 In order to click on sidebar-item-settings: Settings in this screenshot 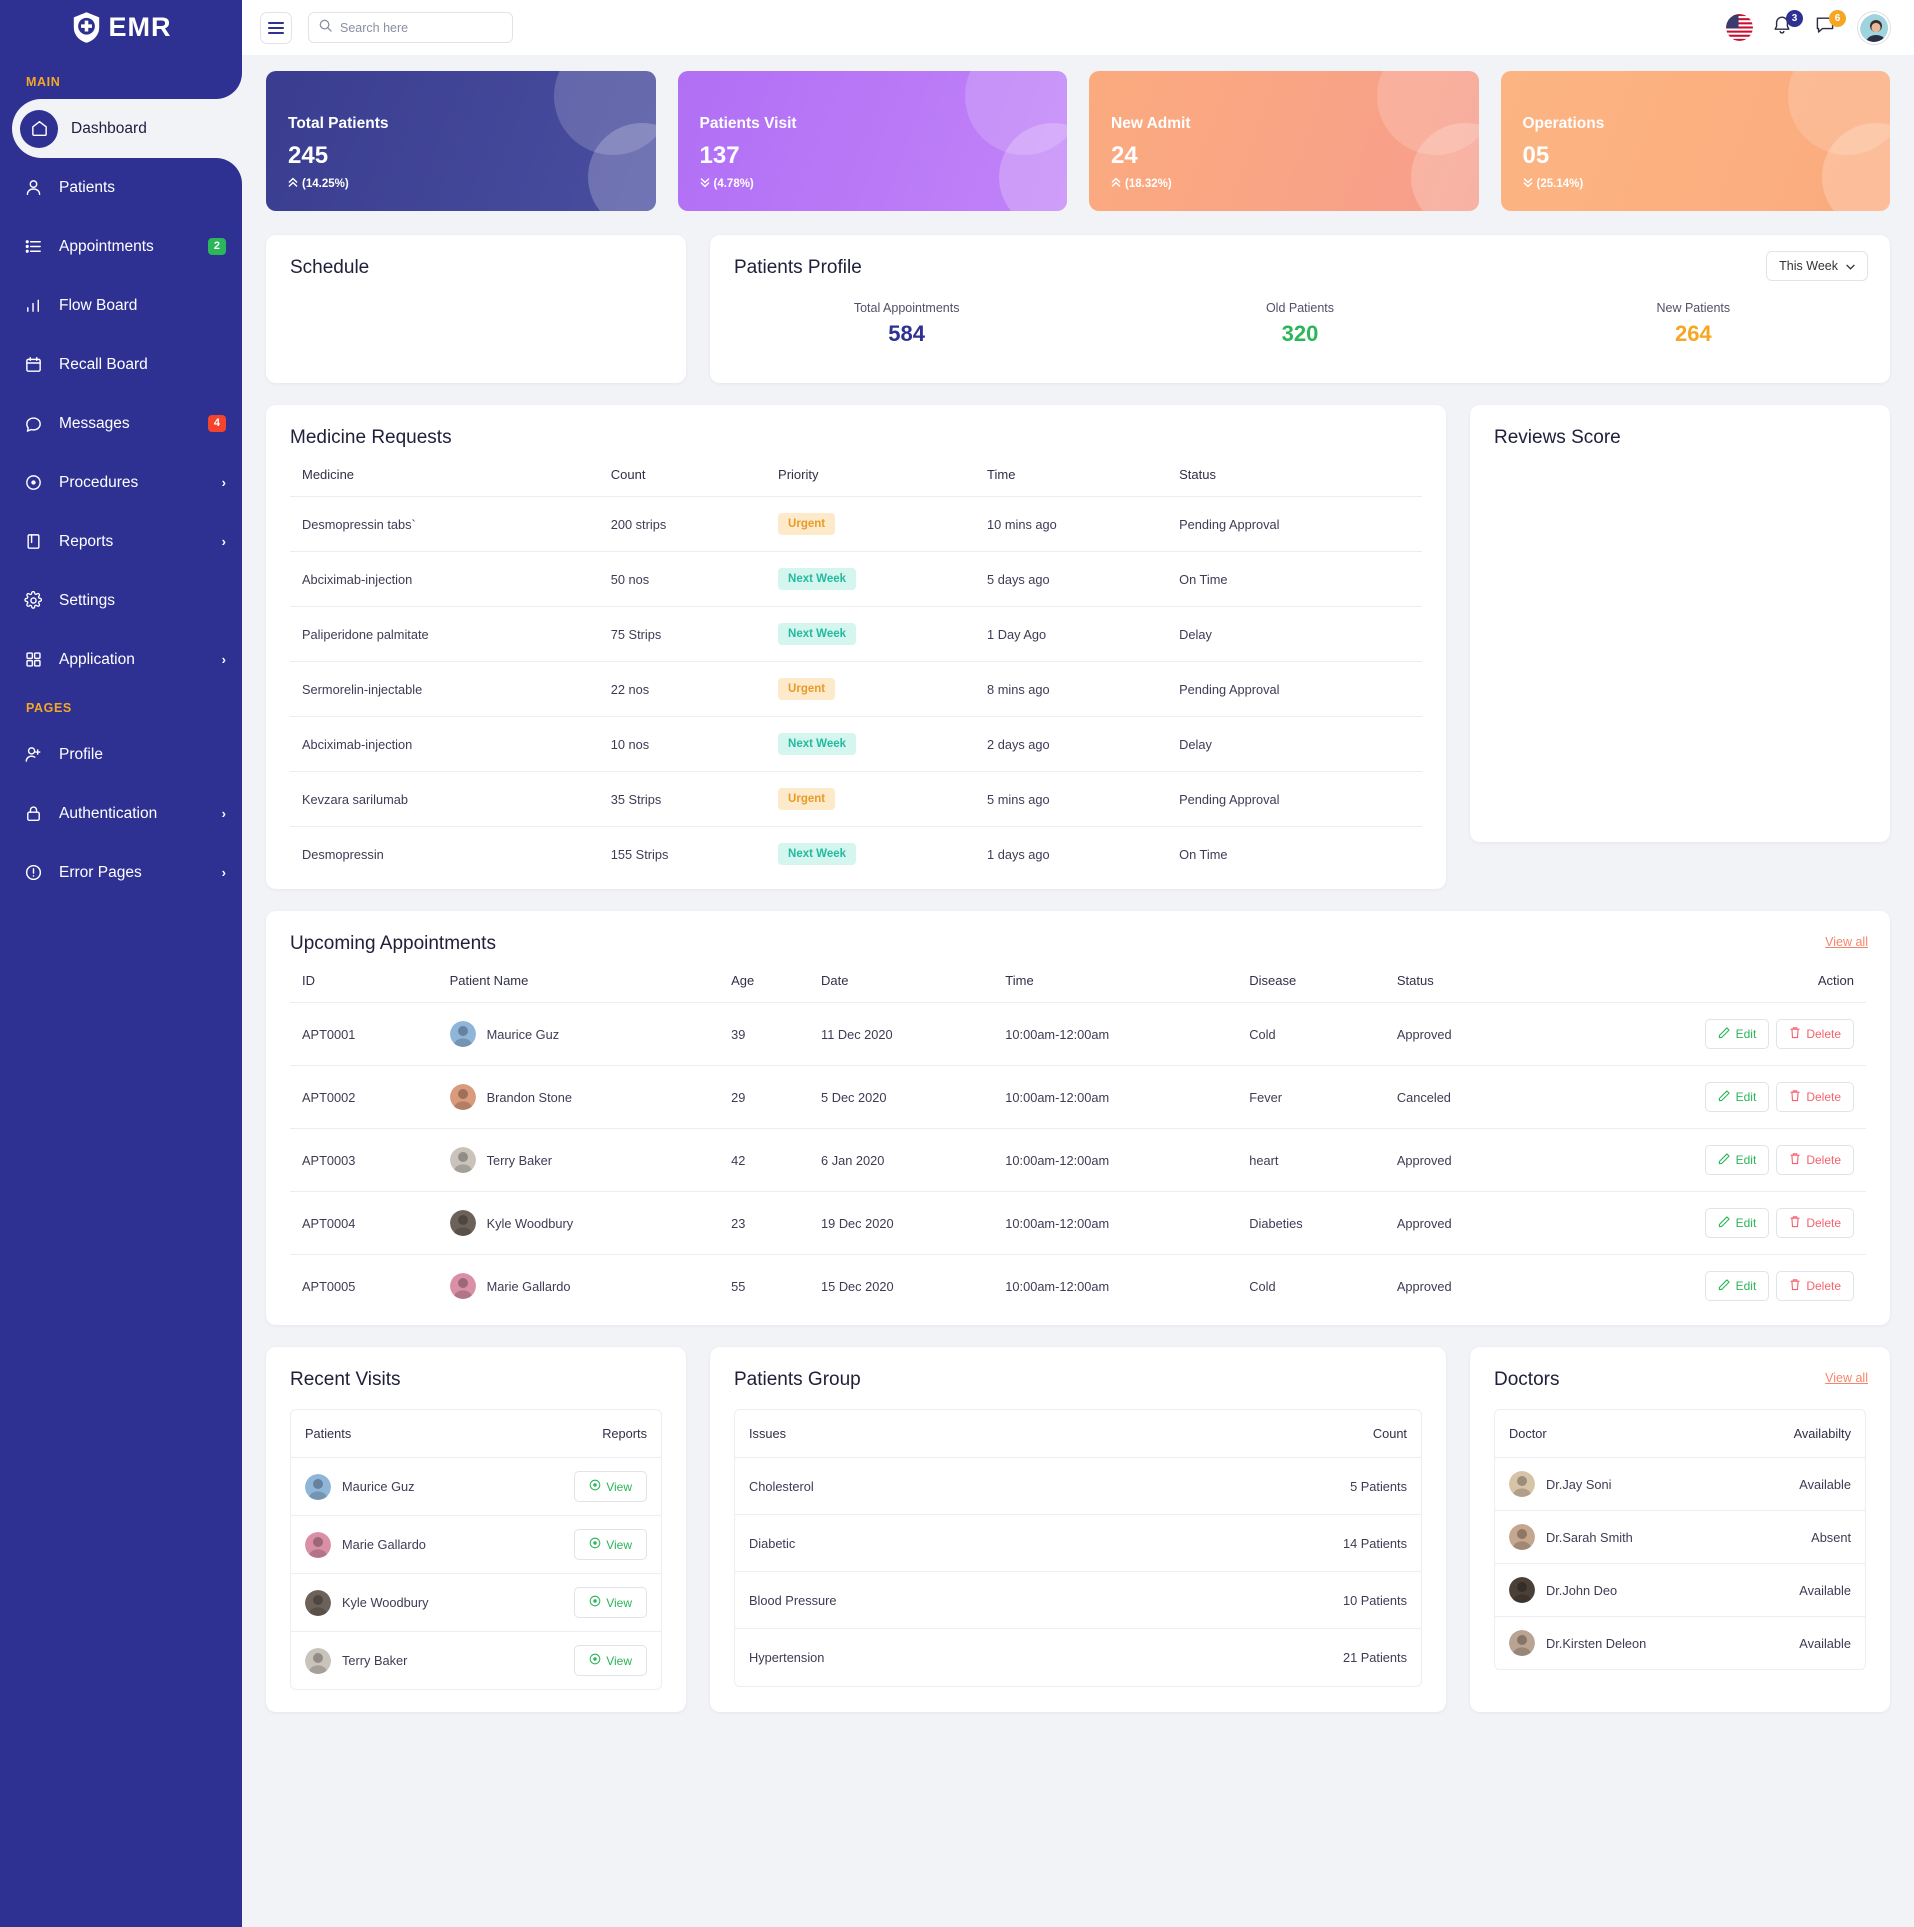, I will do `click(121, 600)`.